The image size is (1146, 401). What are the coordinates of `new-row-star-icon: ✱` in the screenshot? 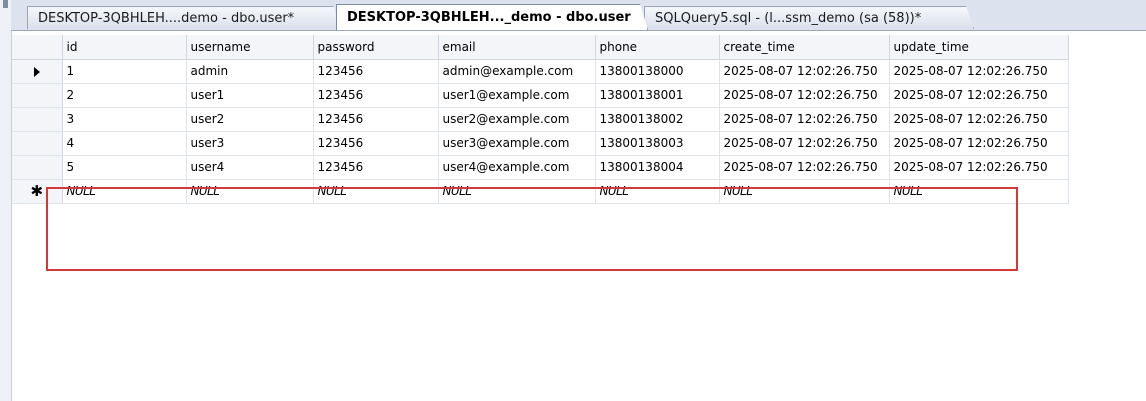 It's located at (37, 191).